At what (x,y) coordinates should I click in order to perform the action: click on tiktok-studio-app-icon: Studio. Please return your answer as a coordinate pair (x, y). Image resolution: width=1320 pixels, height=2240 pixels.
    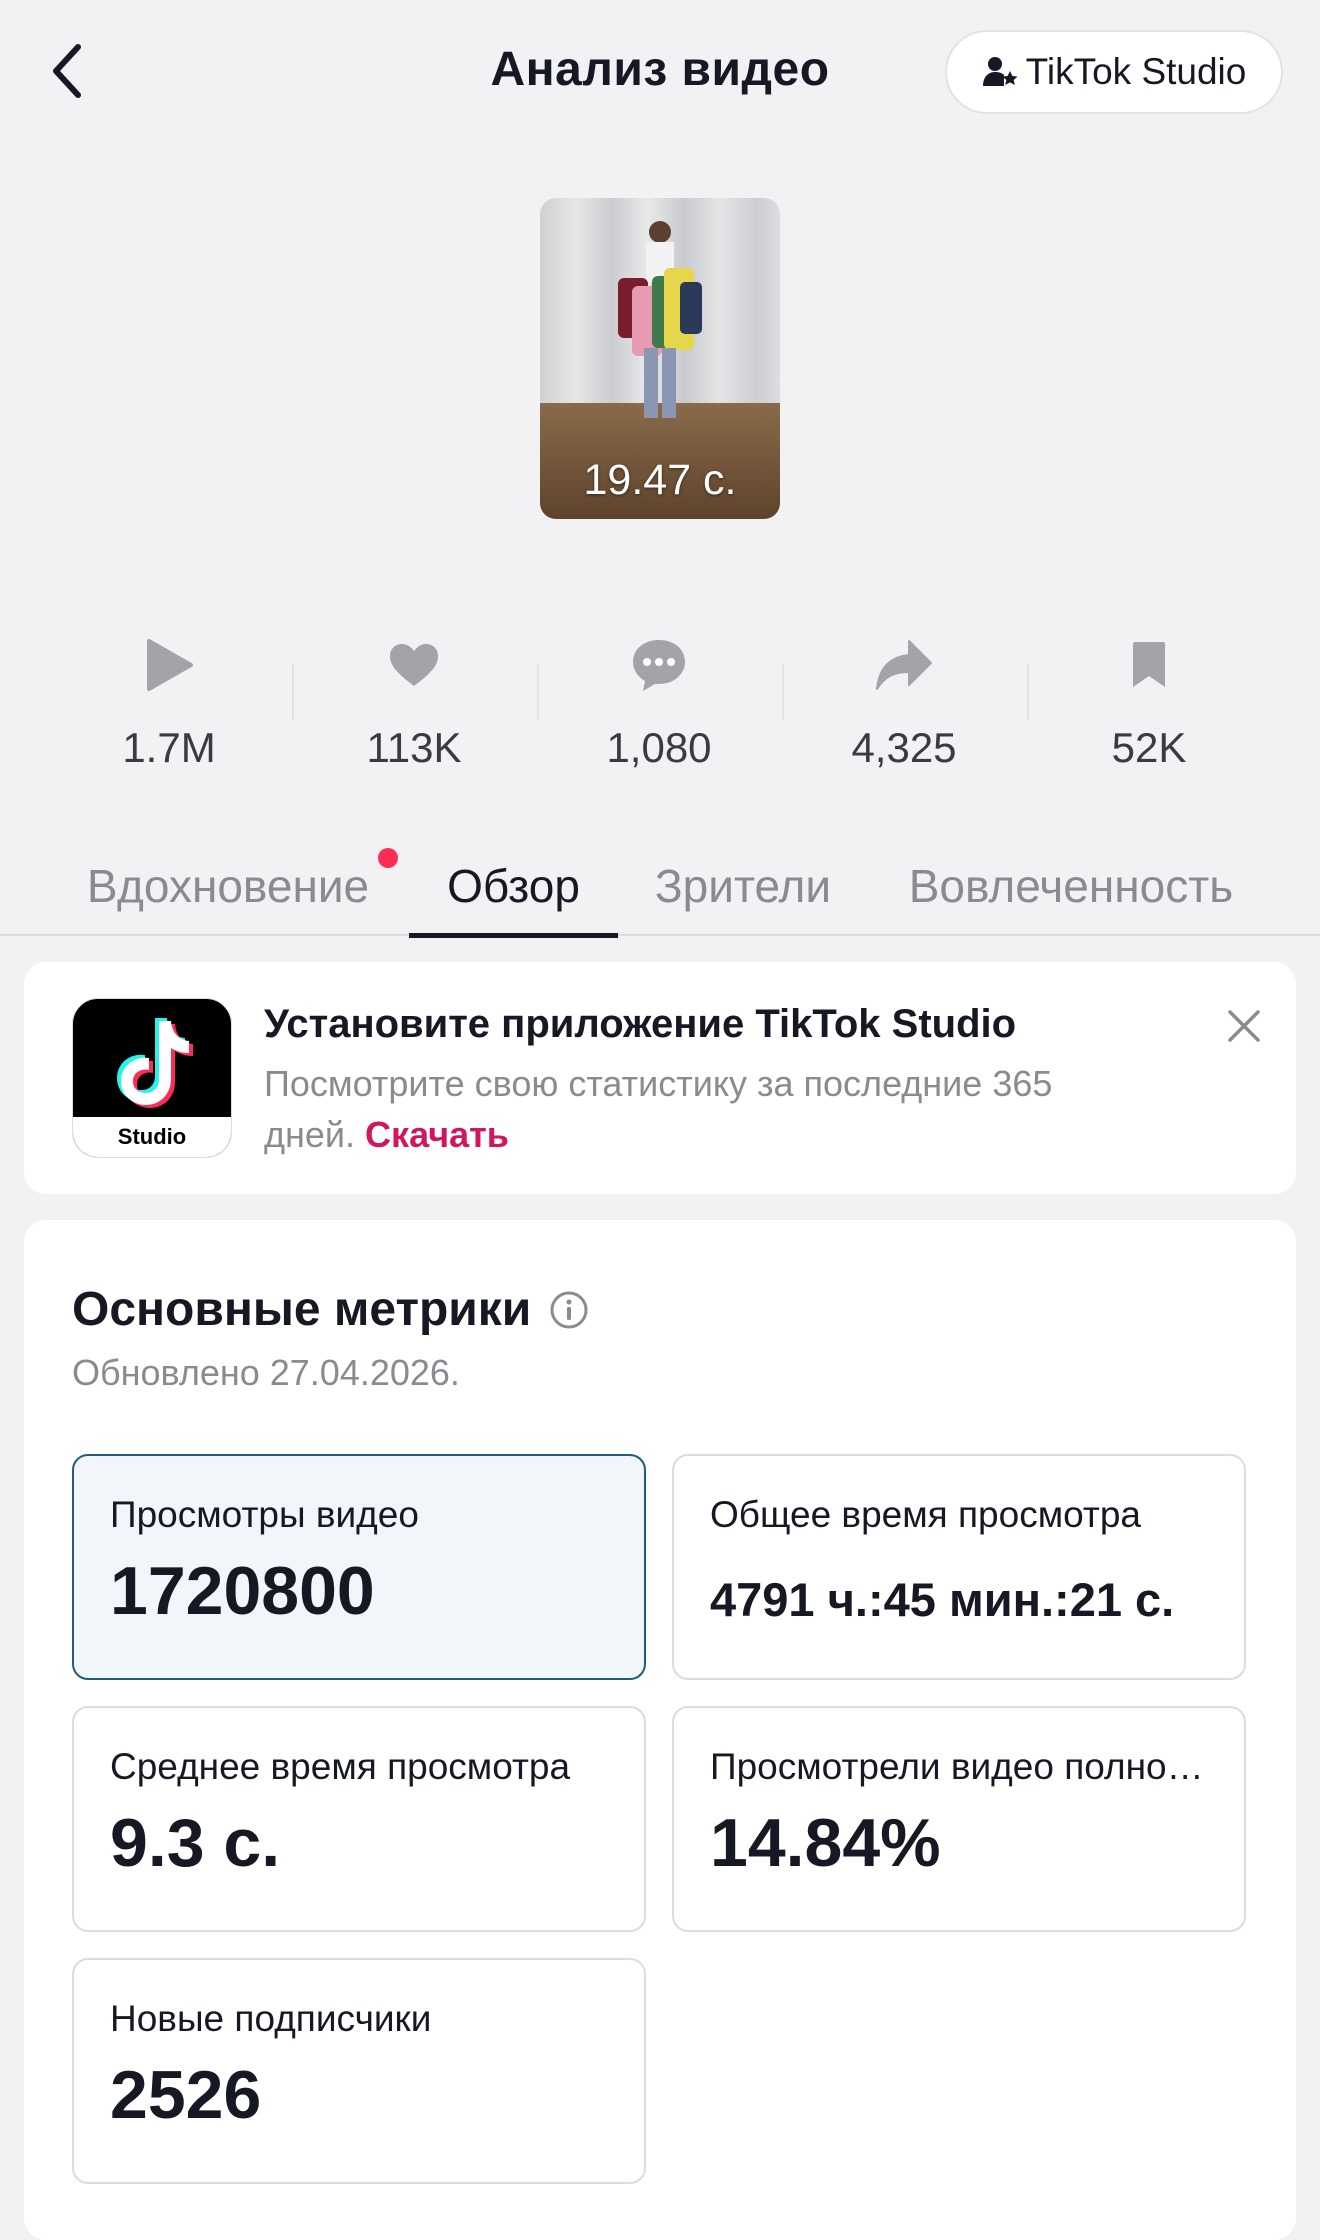
    Looking at the image, I should click on (152, 1078).